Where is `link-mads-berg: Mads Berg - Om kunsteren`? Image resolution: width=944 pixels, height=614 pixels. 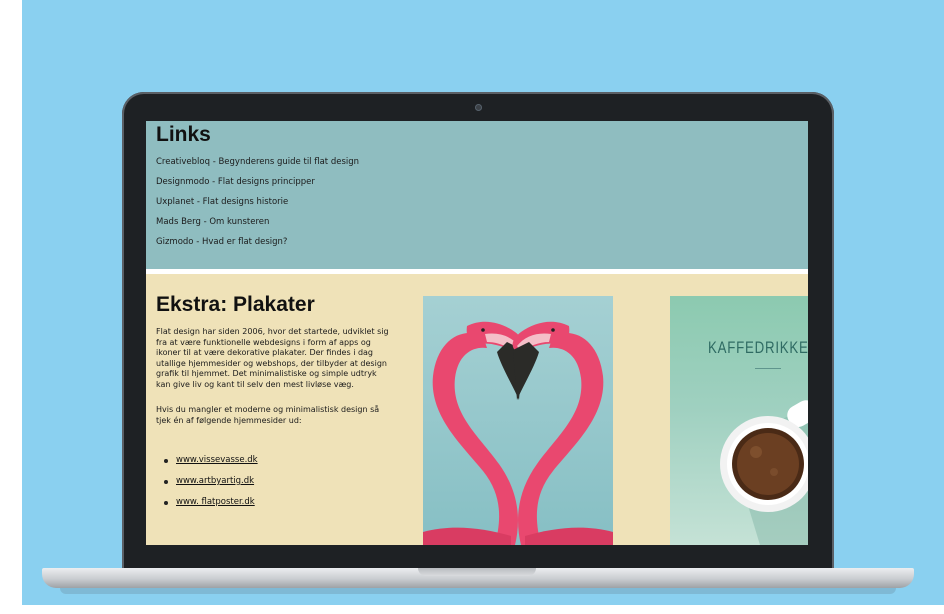
link-mads-berg: Mads Berg - Om kunsteren is located at coordinates (212, 222).